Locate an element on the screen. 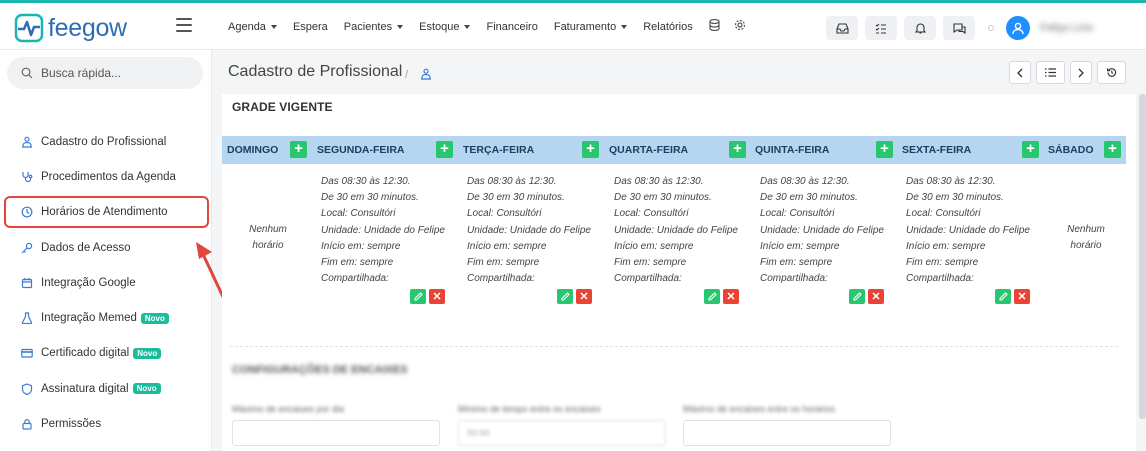 The image size is (1146, 451). gear-icon is located at coordinates (740, 26).